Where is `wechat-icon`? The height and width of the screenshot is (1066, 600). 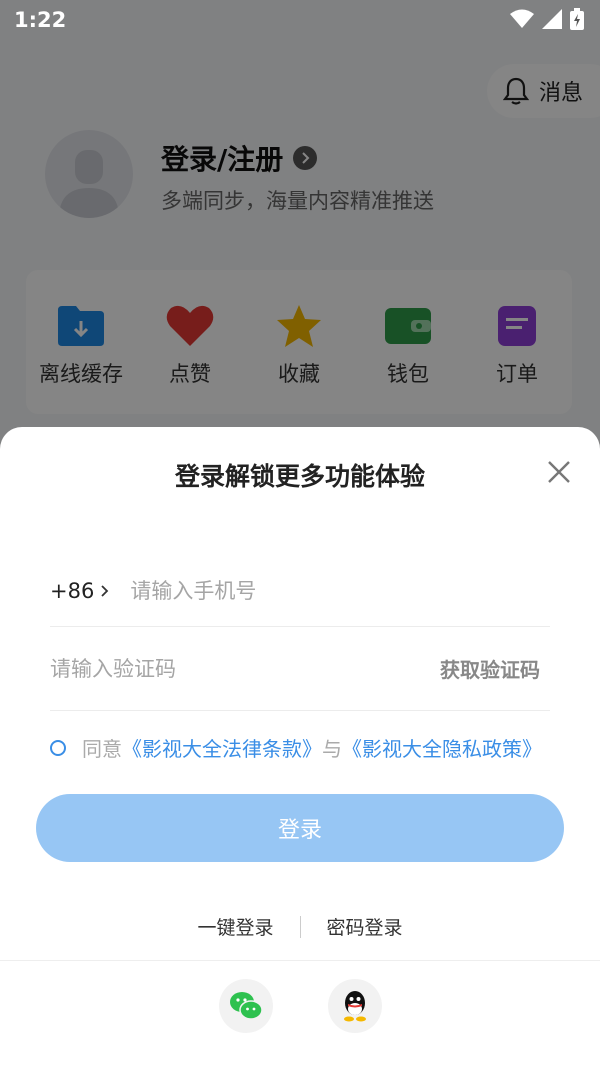
wechat-icon is located at coordinates (246, 1006).